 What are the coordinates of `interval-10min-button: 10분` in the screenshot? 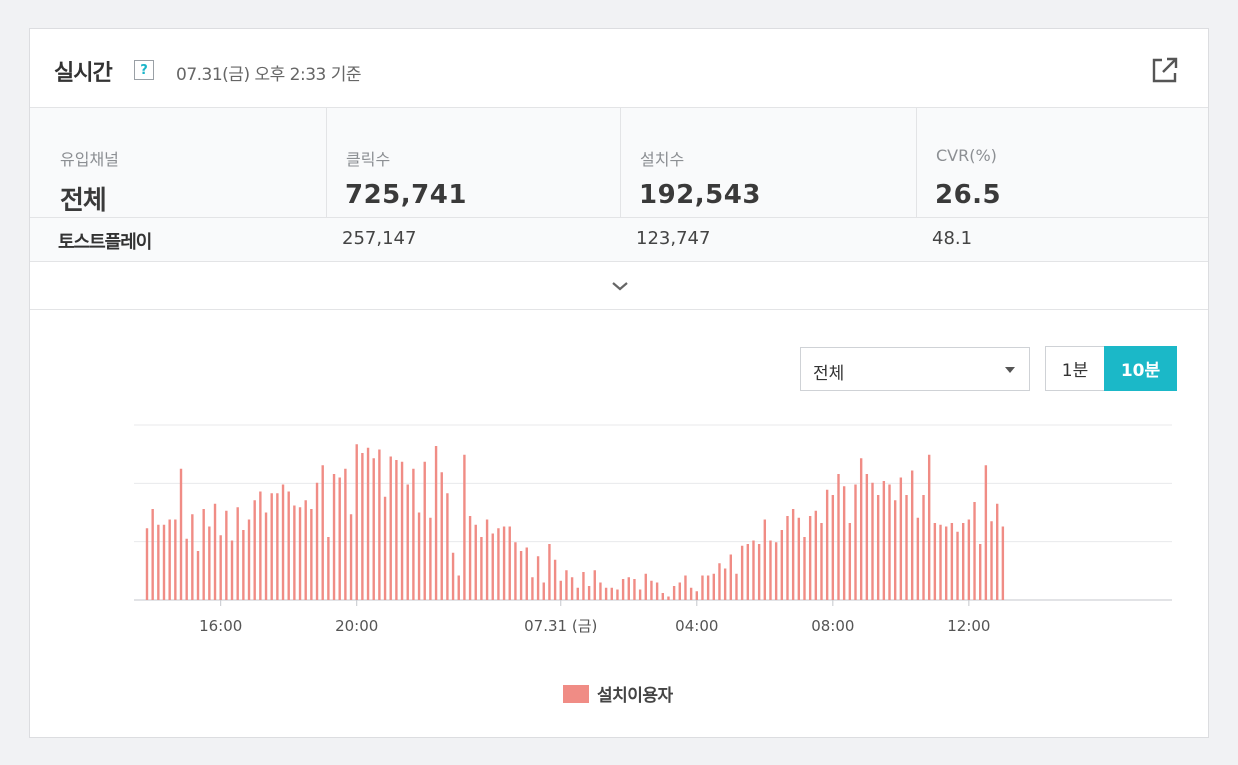 It's located at (1140, 368).